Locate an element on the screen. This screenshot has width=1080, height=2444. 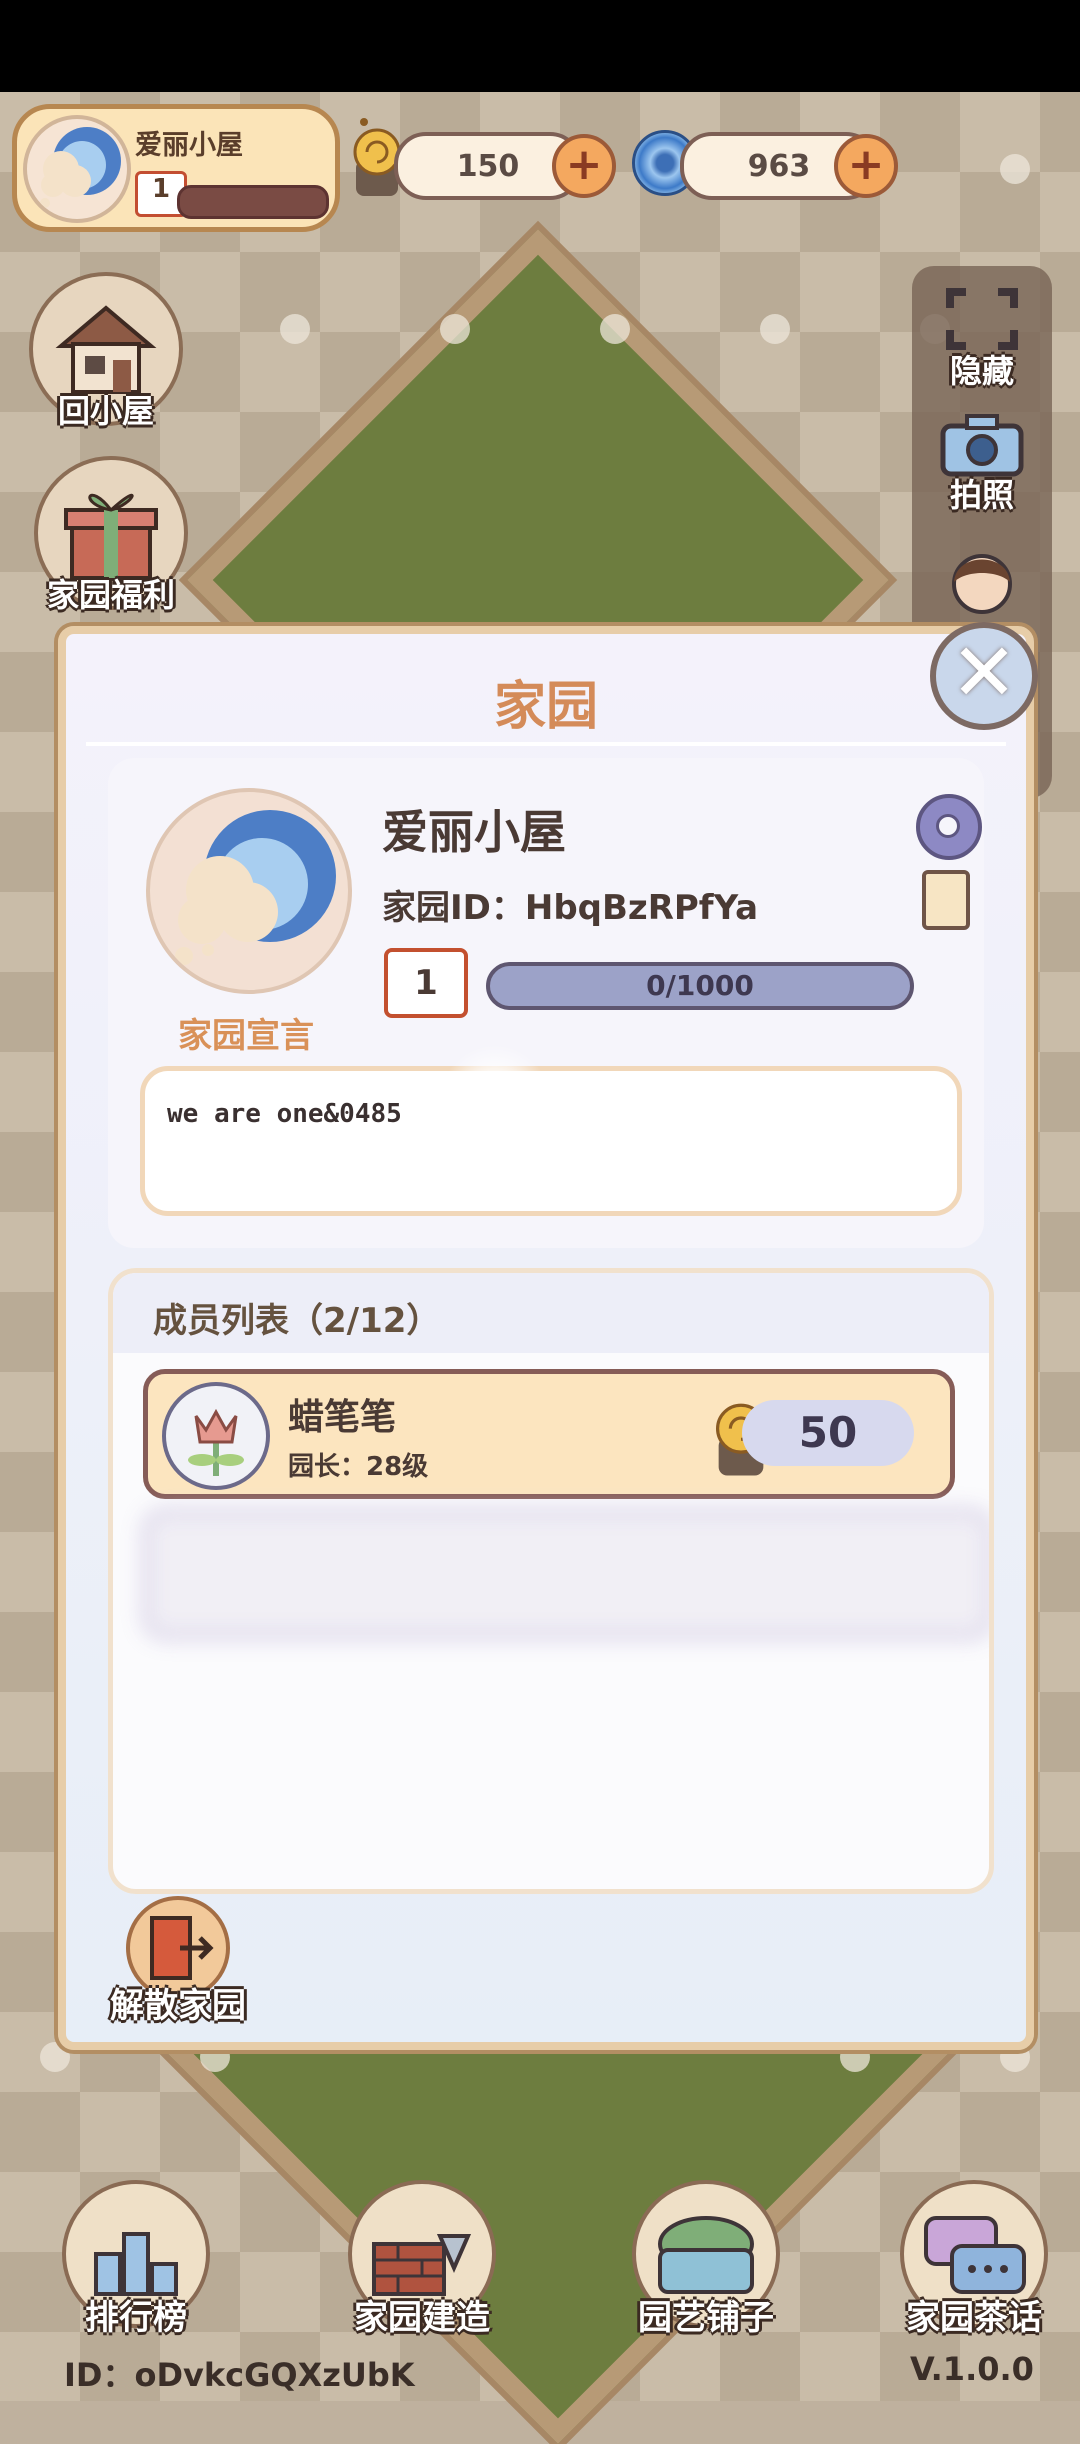
character-button is located at coordinates (982, 586).